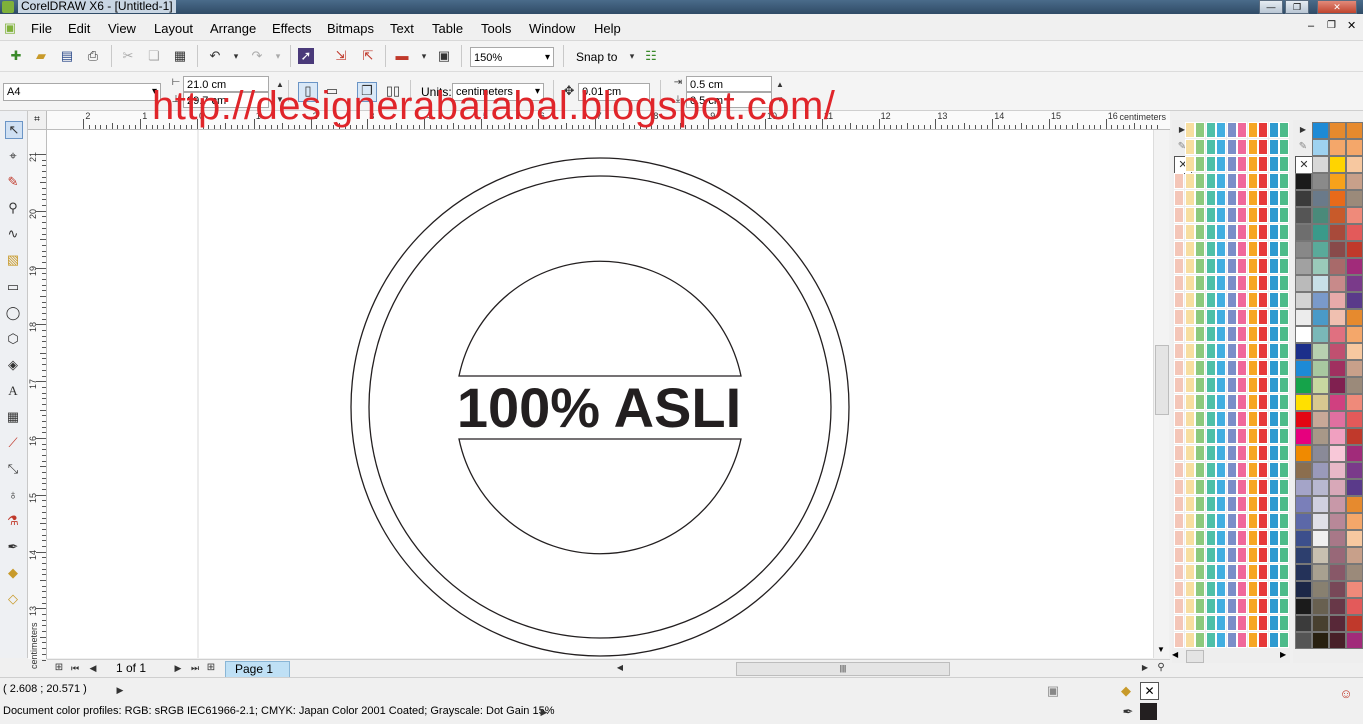  What do you see at coordinates (402, 56) in the screenshot?
I see `application-launcher-icon: ▬` at bounding box center [402, 56].